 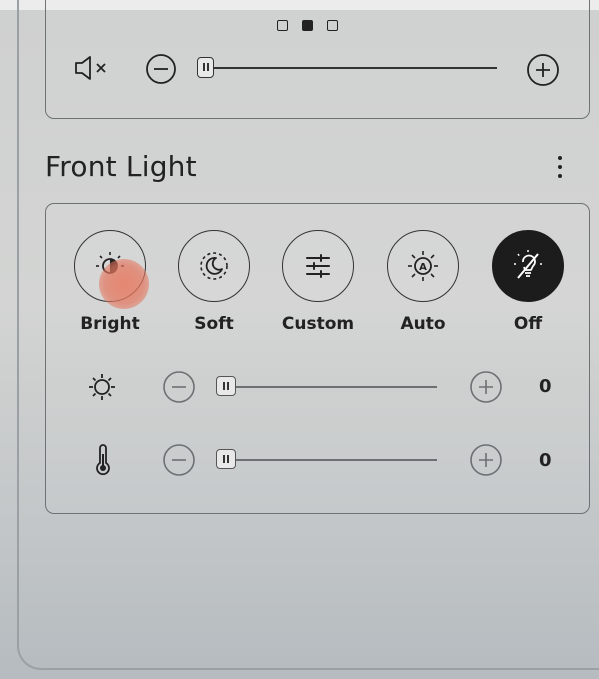 I want to click on mode-bright-label: Bright, so click(x=110, y=324).